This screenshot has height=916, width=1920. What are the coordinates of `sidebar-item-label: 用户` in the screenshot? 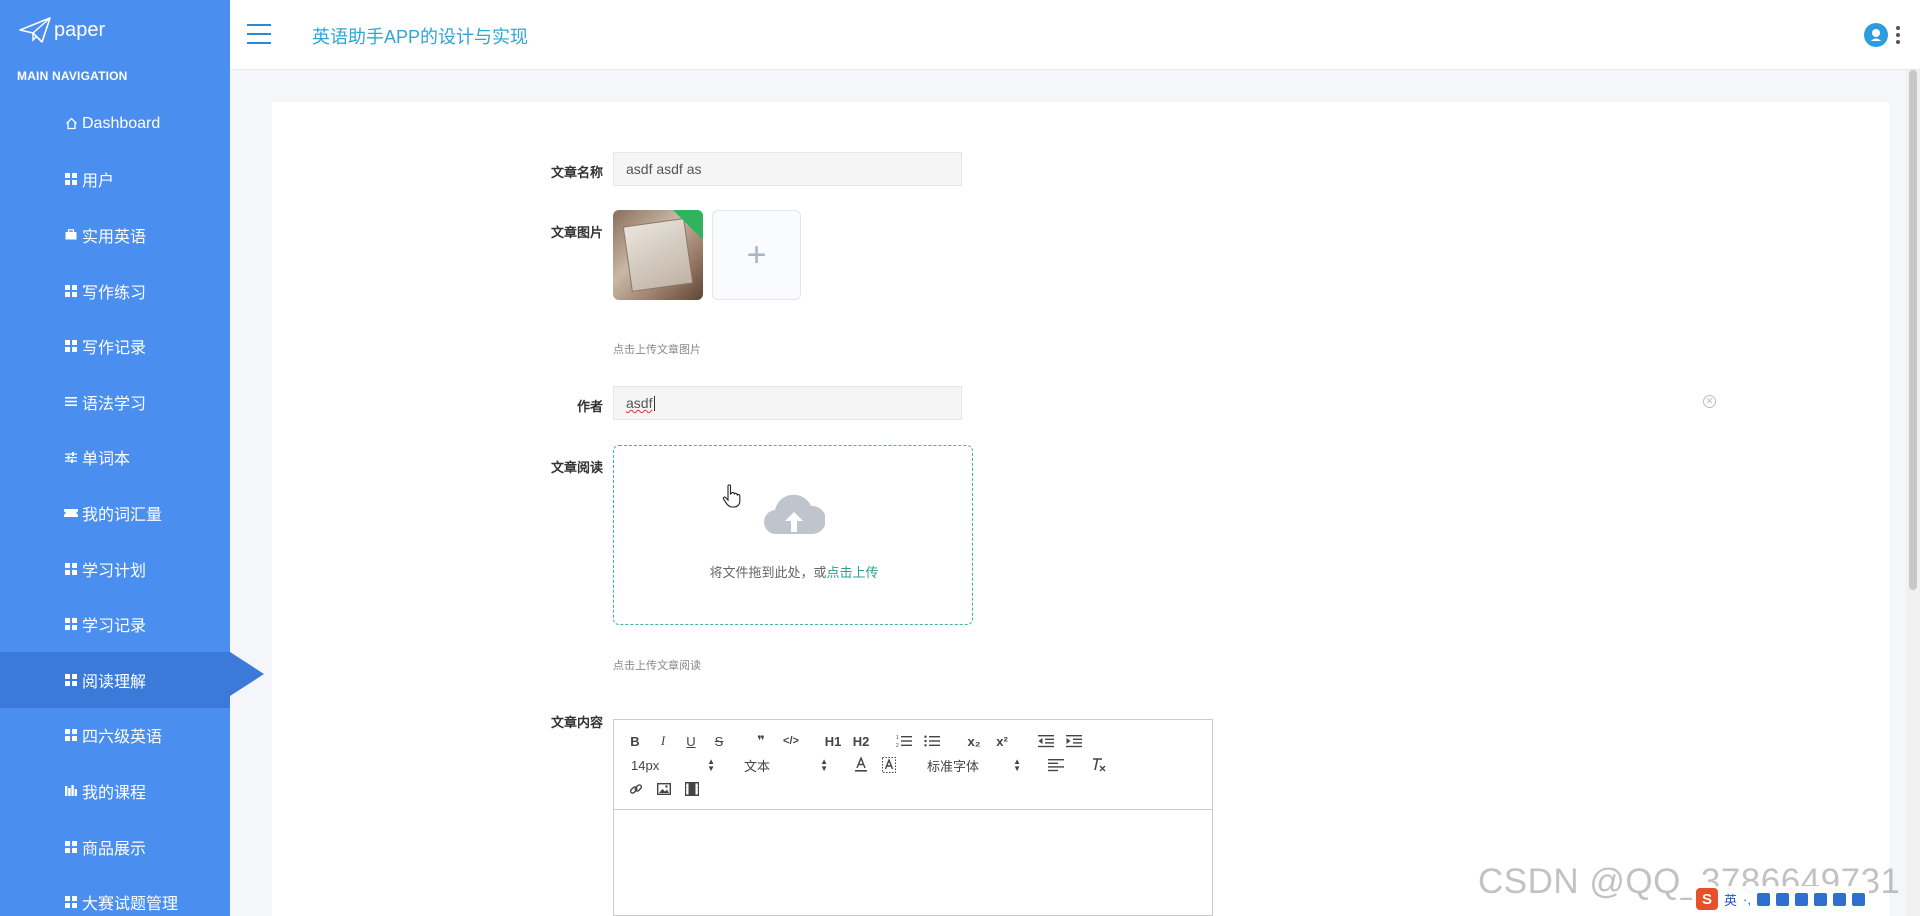 It's located at (98, 182).